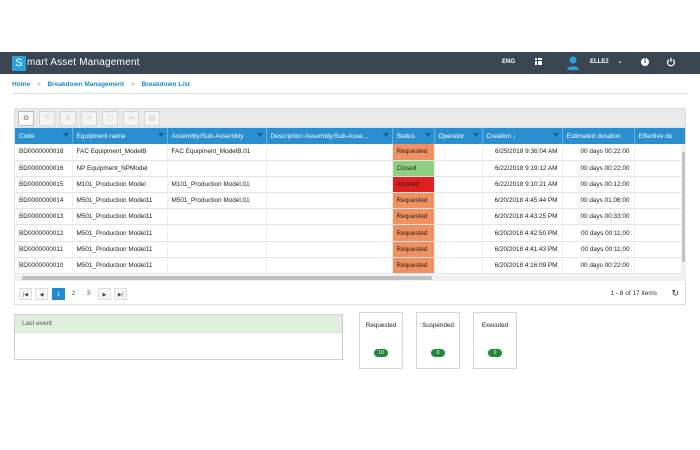 This screenshot has height=450, width=700. I want to click on user-icon, so click(573, 63).